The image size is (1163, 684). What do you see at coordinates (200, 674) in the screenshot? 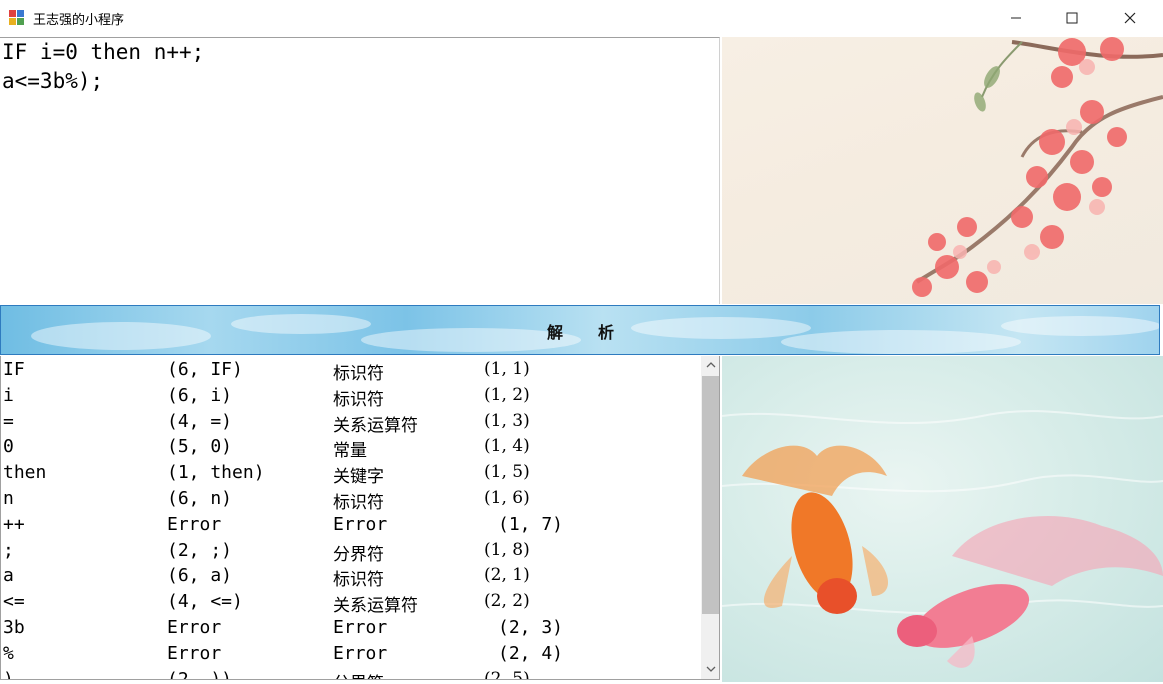
I see `code-cell: (2, ))` at bounding box center [200, 674].